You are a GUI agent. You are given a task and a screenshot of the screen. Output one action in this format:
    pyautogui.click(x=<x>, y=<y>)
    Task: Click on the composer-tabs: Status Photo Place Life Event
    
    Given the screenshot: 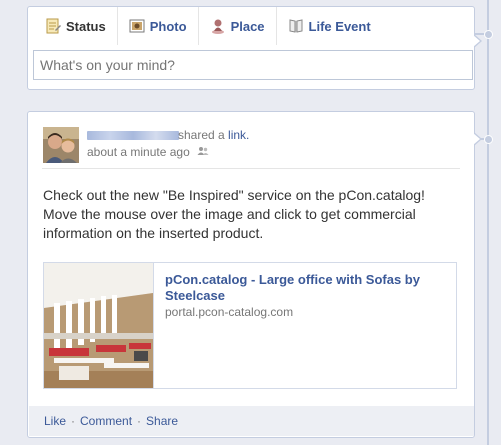 What is the action you would take?
    pyautogui.click(x=251, y=26)
    